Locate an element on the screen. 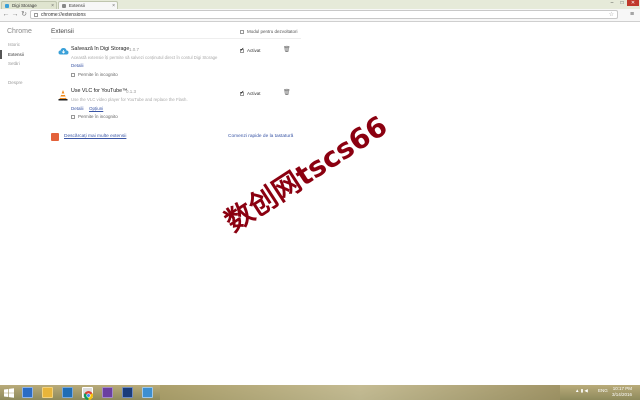 The width and height of the screenshot is (640, 406). tab-label: Extensii is located at coordinates (77, 5).